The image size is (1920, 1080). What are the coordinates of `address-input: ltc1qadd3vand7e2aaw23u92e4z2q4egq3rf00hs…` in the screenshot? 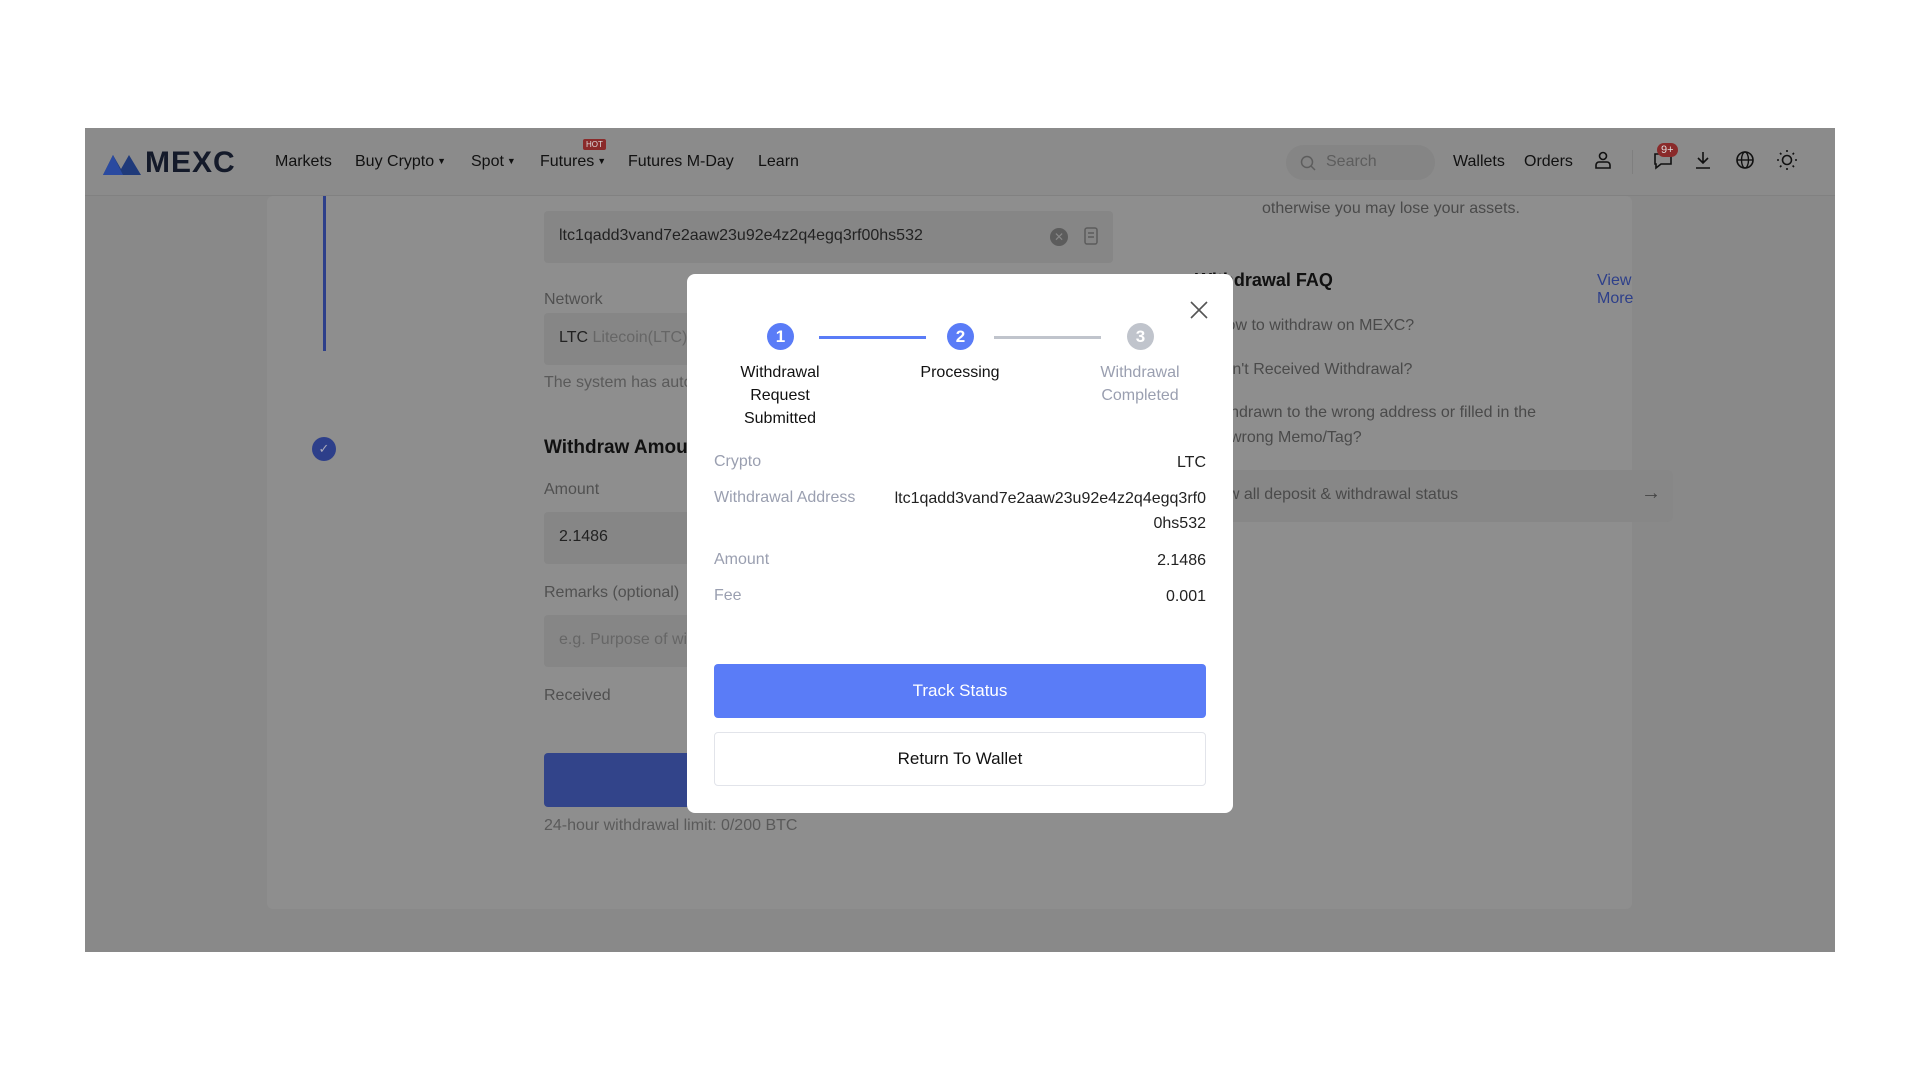 It's located at (828, 237).